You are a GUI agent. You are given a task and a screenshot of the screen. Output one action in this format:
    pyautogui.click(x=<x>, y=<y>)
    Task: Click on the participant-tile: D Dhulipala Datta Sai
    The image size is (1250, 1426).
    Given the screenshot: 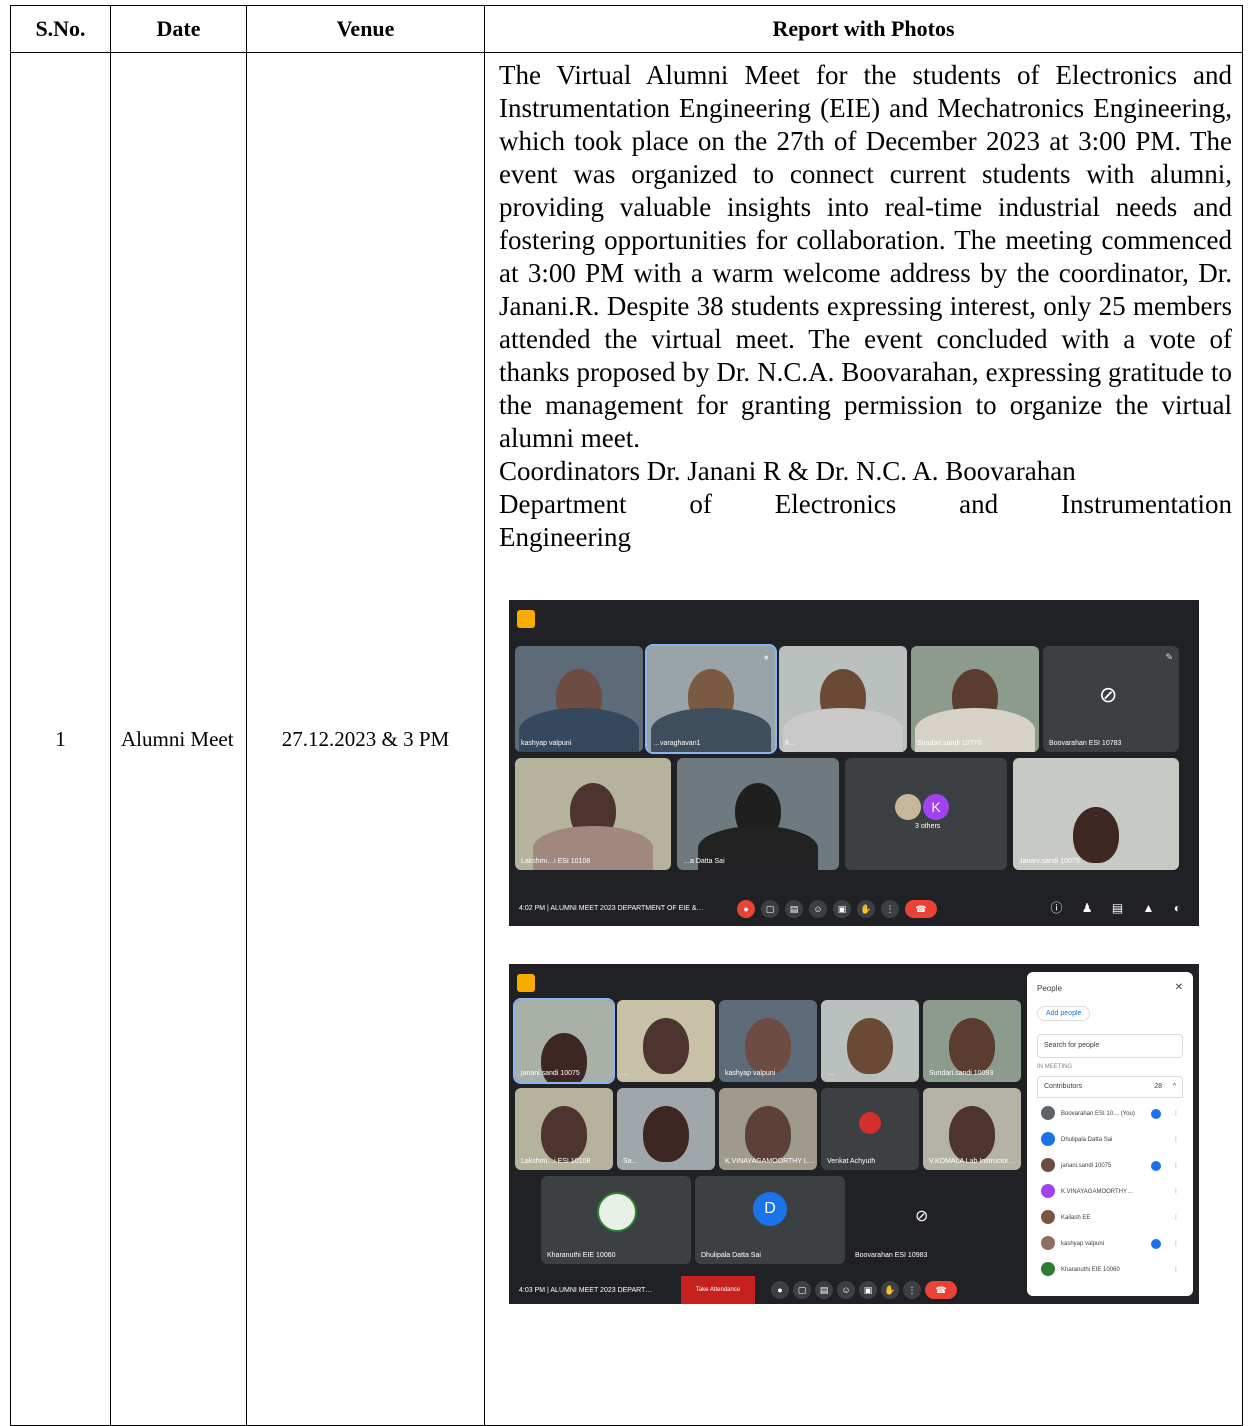 What is the action you would take?
    pyautogui.click(x=770, y=1220)
    